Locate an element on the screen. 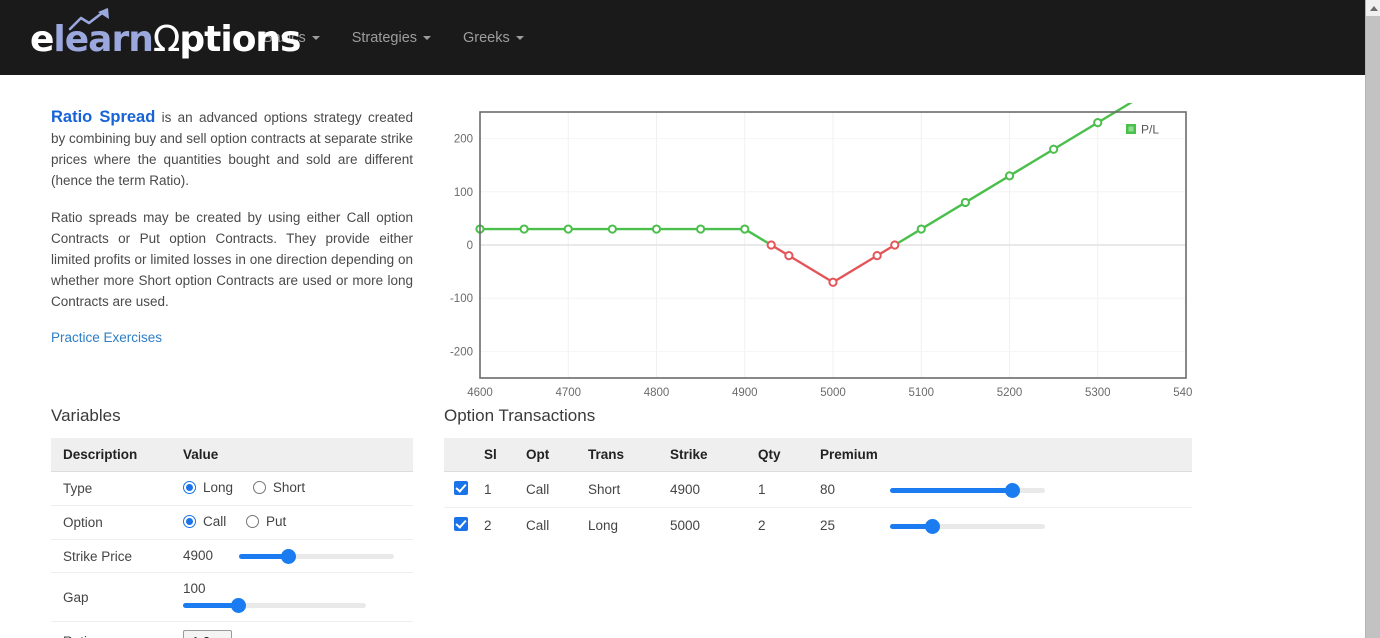 This screenshot has height=638, width=1380. radio-type-short-label: Short is located at coordinates (289, 487).